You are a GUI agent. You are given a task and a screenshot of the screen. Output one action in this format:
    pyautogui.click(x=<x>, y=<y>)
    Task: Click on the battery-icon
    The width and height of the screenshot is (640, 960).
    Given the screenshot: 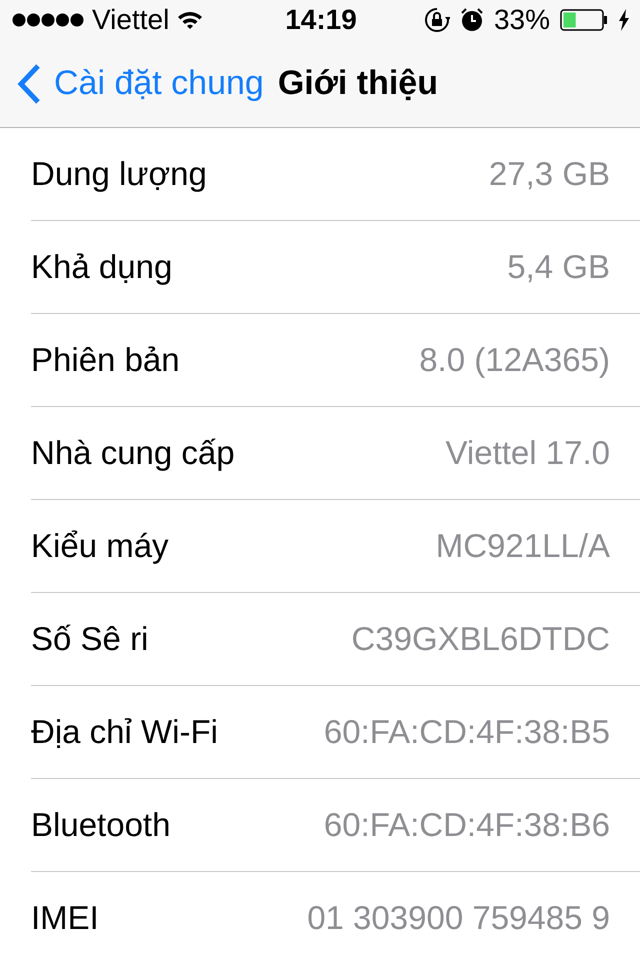 What is the action you would take?
    pyautogui.click(x=584, y=20)
    